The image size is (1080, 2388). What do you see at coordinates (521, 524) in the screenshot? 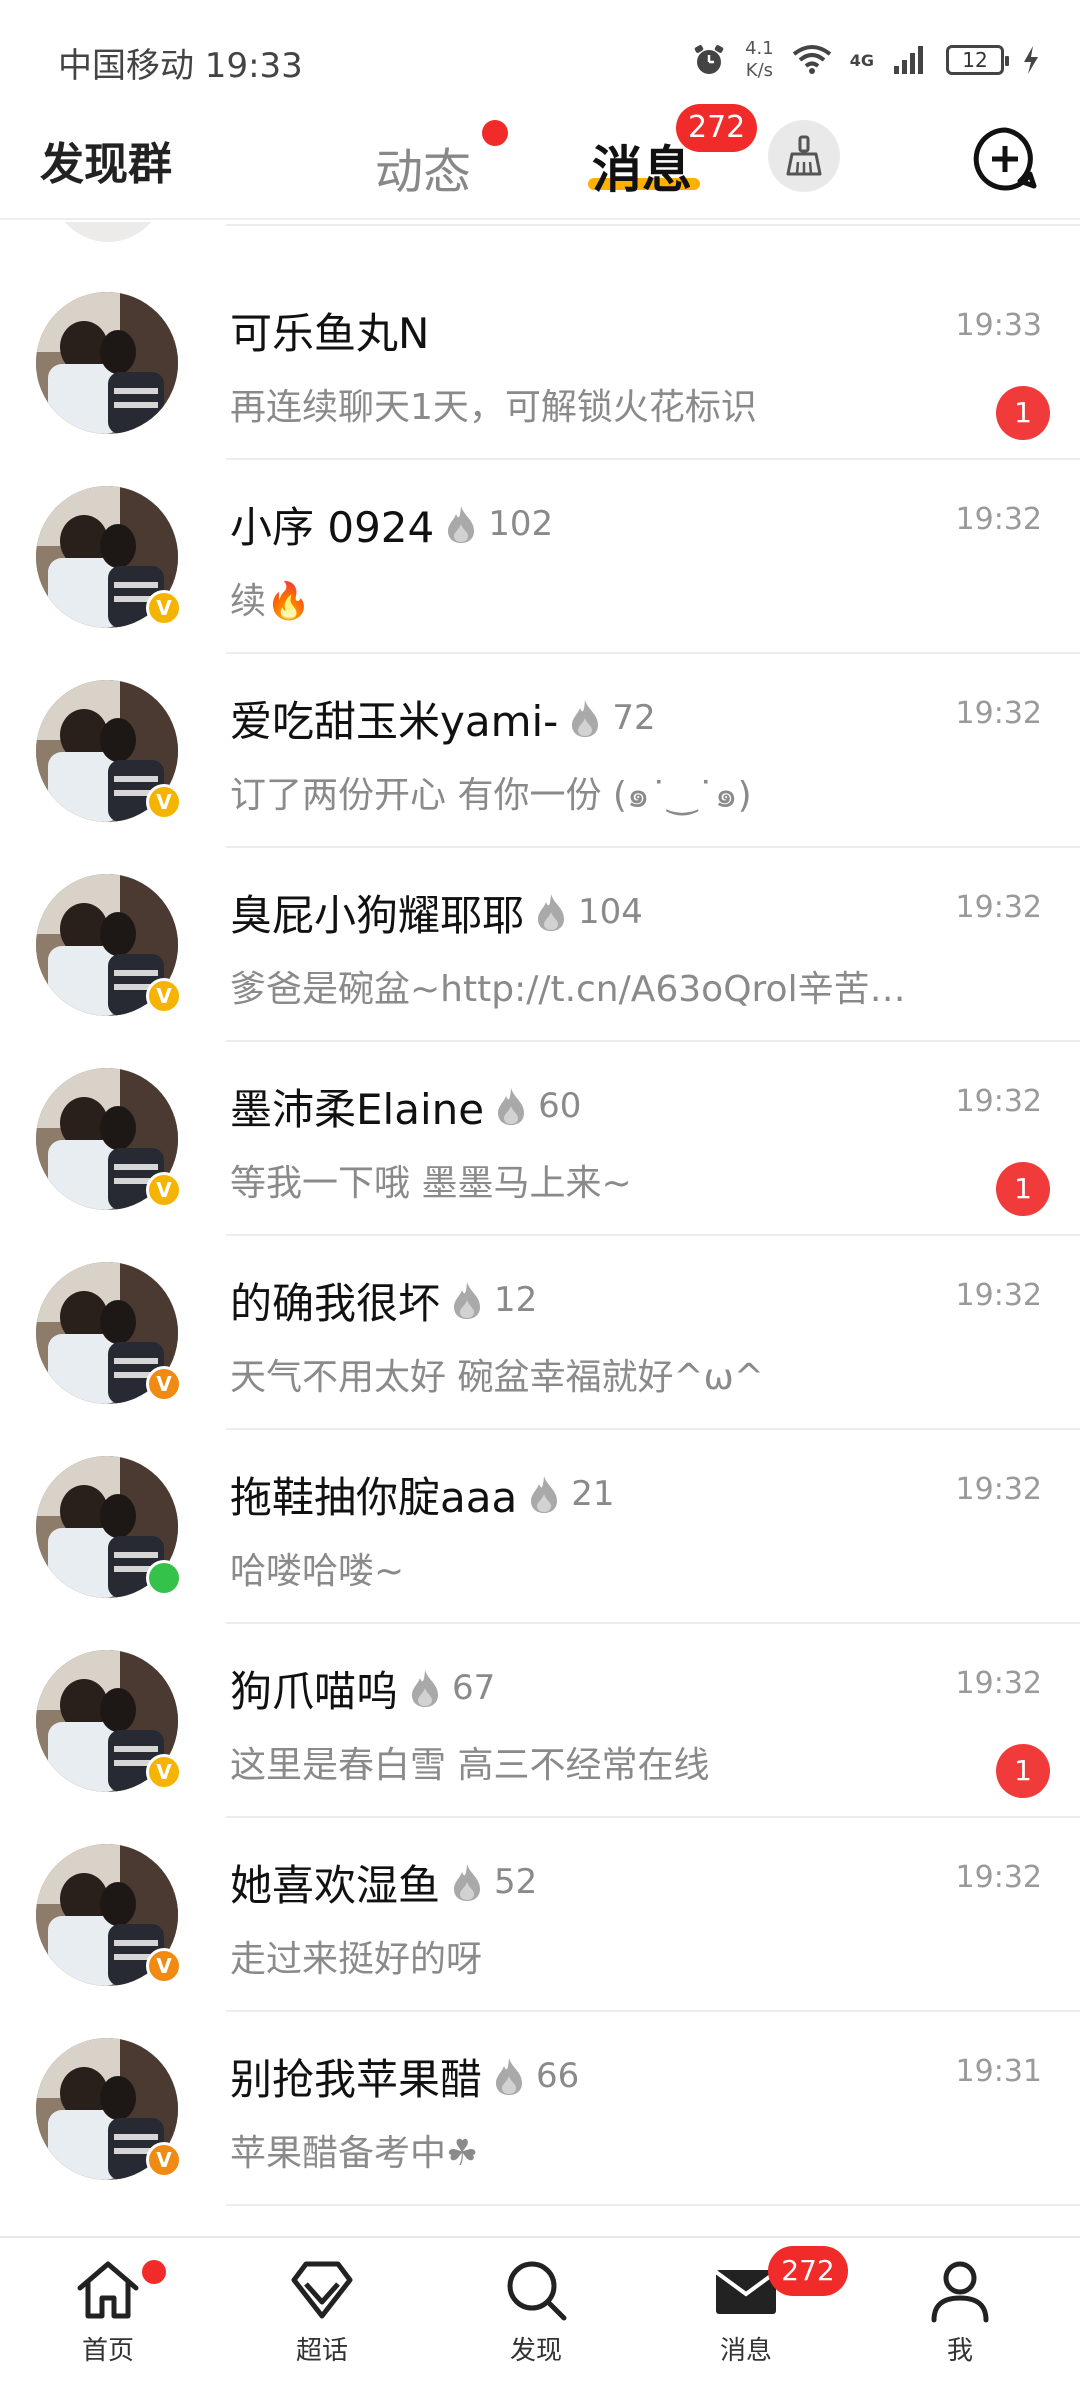
I see `streak-count: 102` at bounding box center [521, 524].